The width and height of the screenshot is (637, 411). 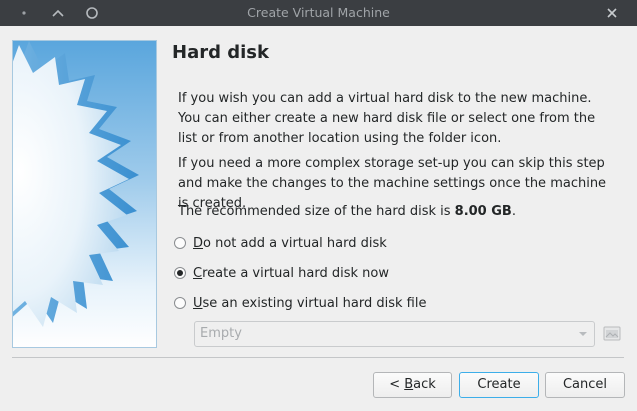 What do you see at coordinates (409, 384) in the screenshot?
I see `back-button-mnemonic: B` at bounding box center [409, 384].